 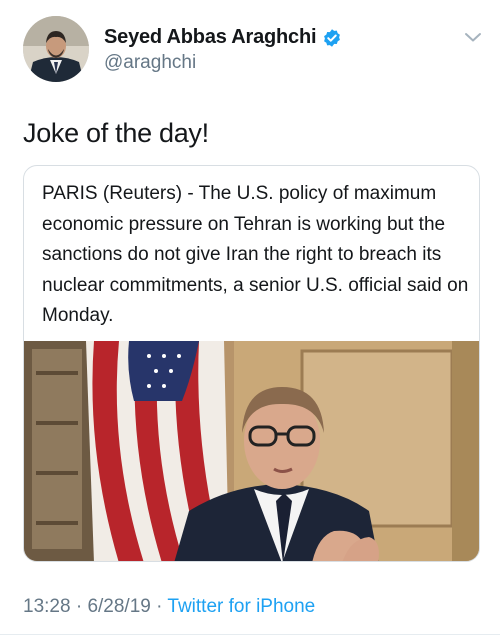 What do you see at coordinates (473, 37) in the screenshot?
I see `chevron-down-icon` at bounding box center [473, 37].